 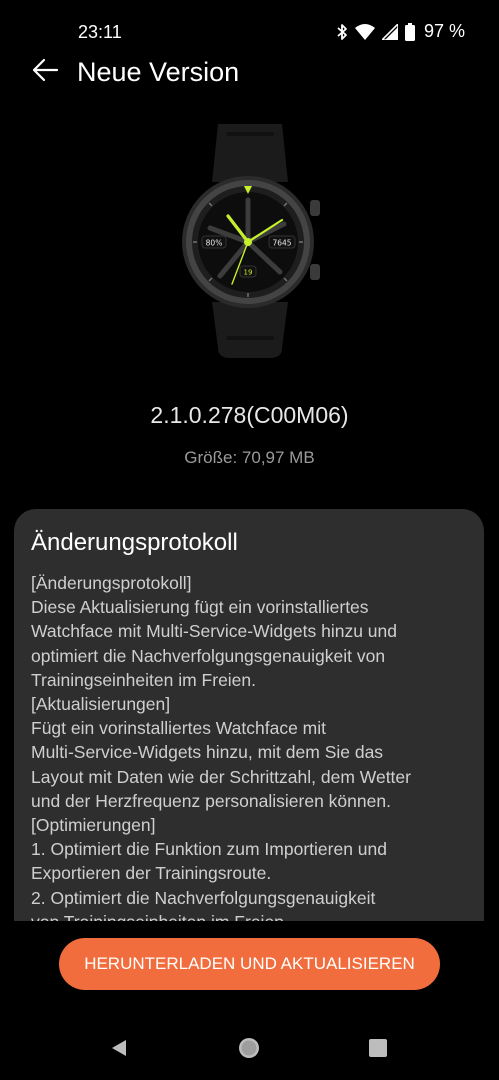 I want to click on changelog-line: Trainingseinheiten im Freien., so click(x=144, y=679).